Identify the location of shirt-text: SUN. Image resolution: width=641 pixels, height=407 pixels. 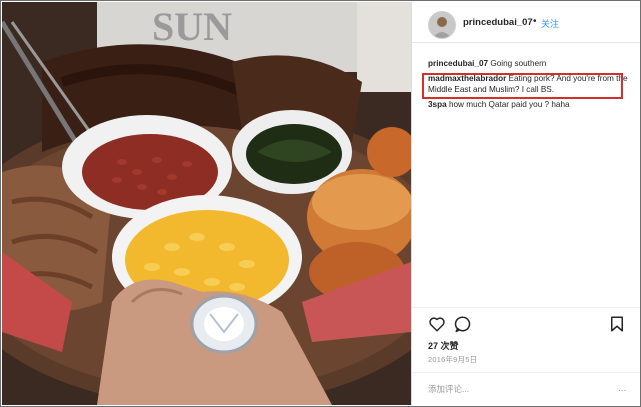
(192, 26).